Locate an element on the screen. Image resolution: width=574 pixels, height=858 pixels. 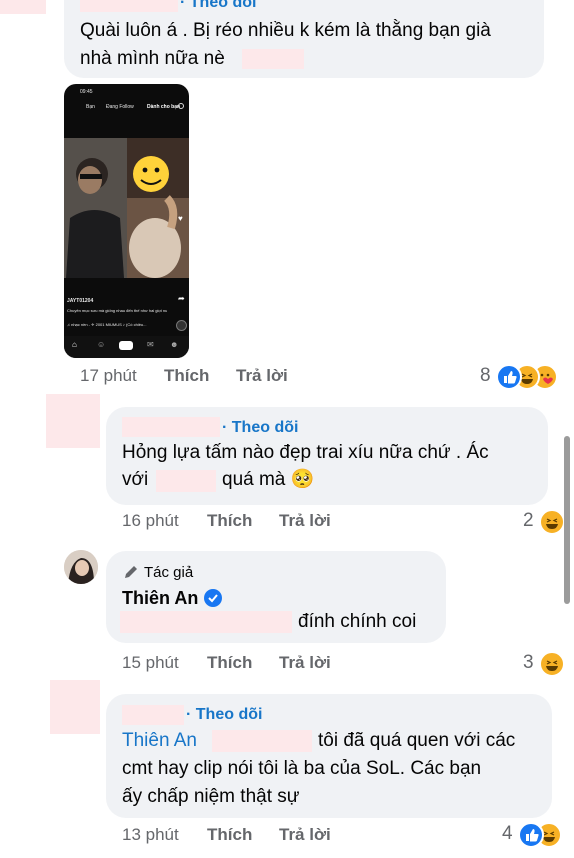
comment-text: đính chính coi is located at coordinates (357, 621).